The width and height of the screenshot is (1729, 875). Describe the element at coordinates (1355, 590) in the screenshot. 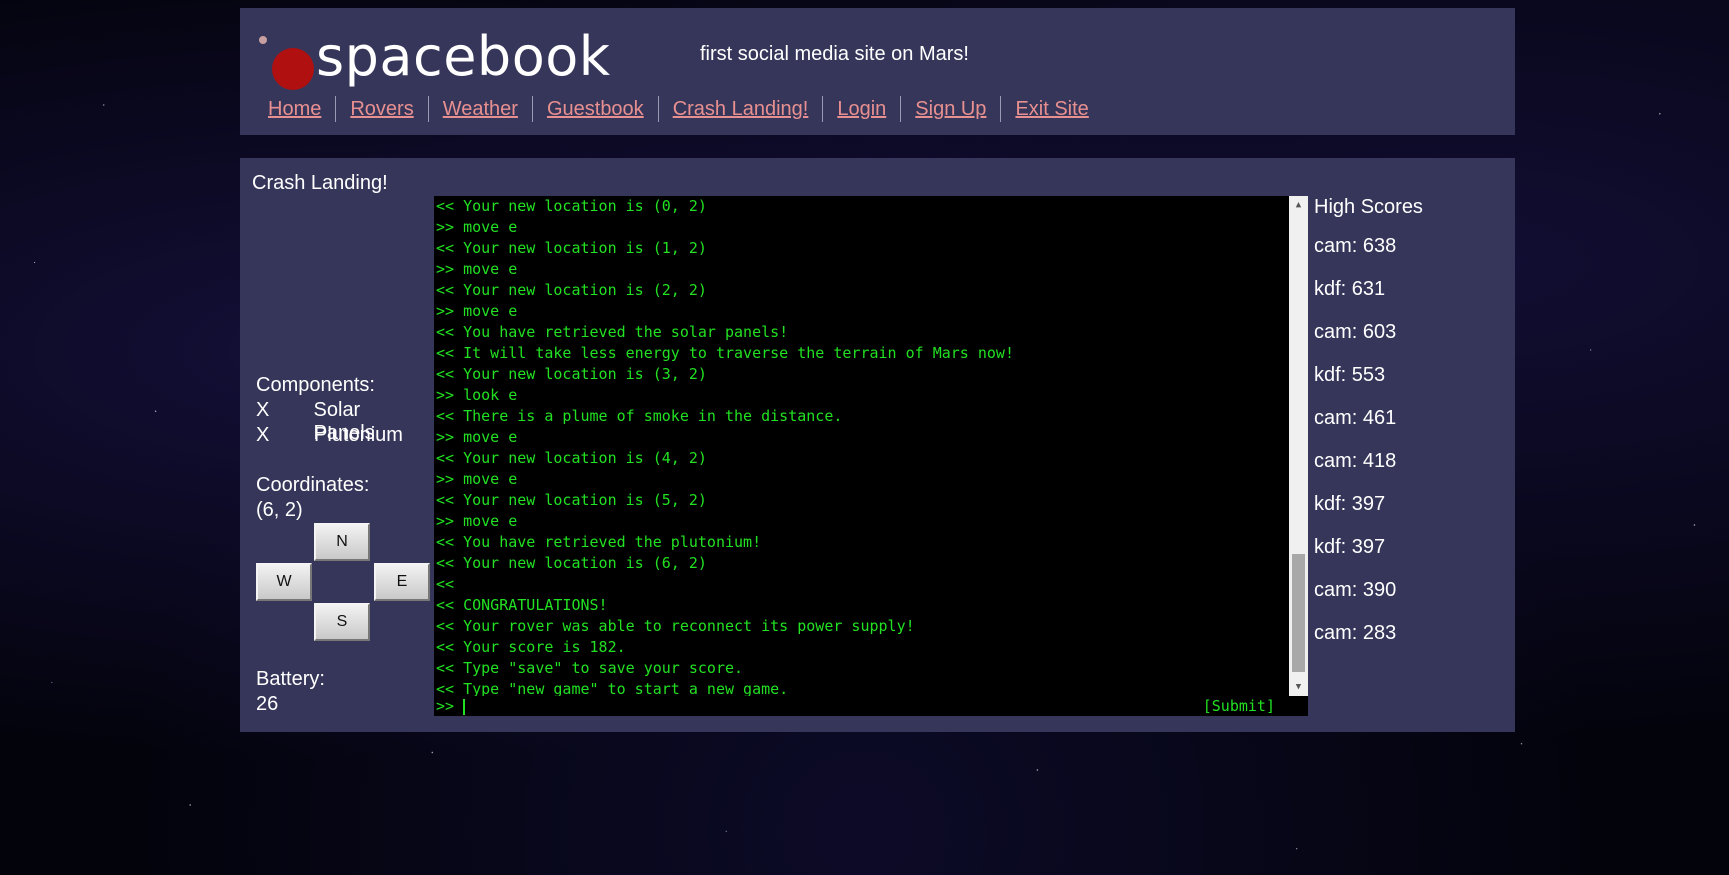

I see `high-score-item: cam: 390` at that location.